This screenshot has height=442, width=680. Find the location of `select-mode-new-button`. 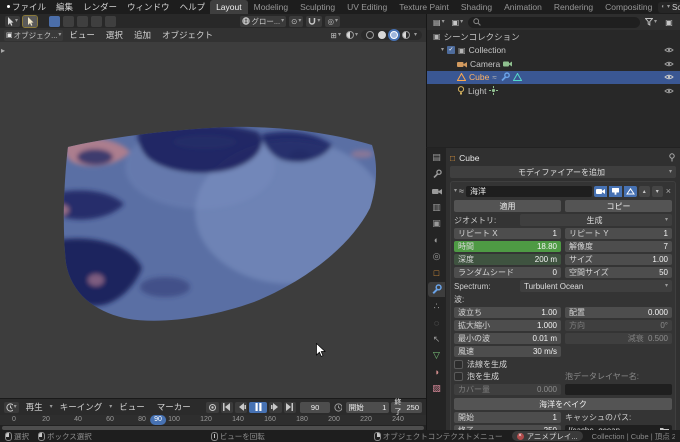

select-mode-new-button is located at coordinates (55, 21).